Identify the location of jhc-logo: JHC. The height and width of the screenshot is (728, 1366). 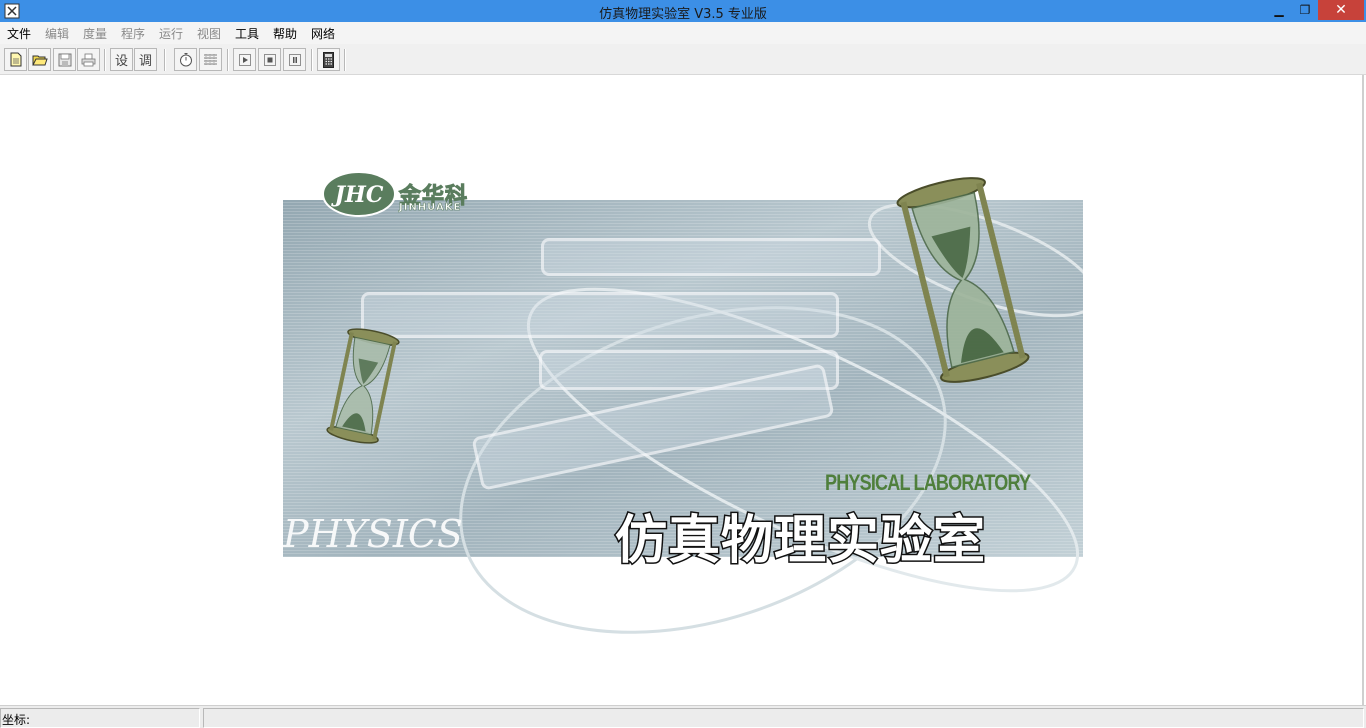
(359, 194).